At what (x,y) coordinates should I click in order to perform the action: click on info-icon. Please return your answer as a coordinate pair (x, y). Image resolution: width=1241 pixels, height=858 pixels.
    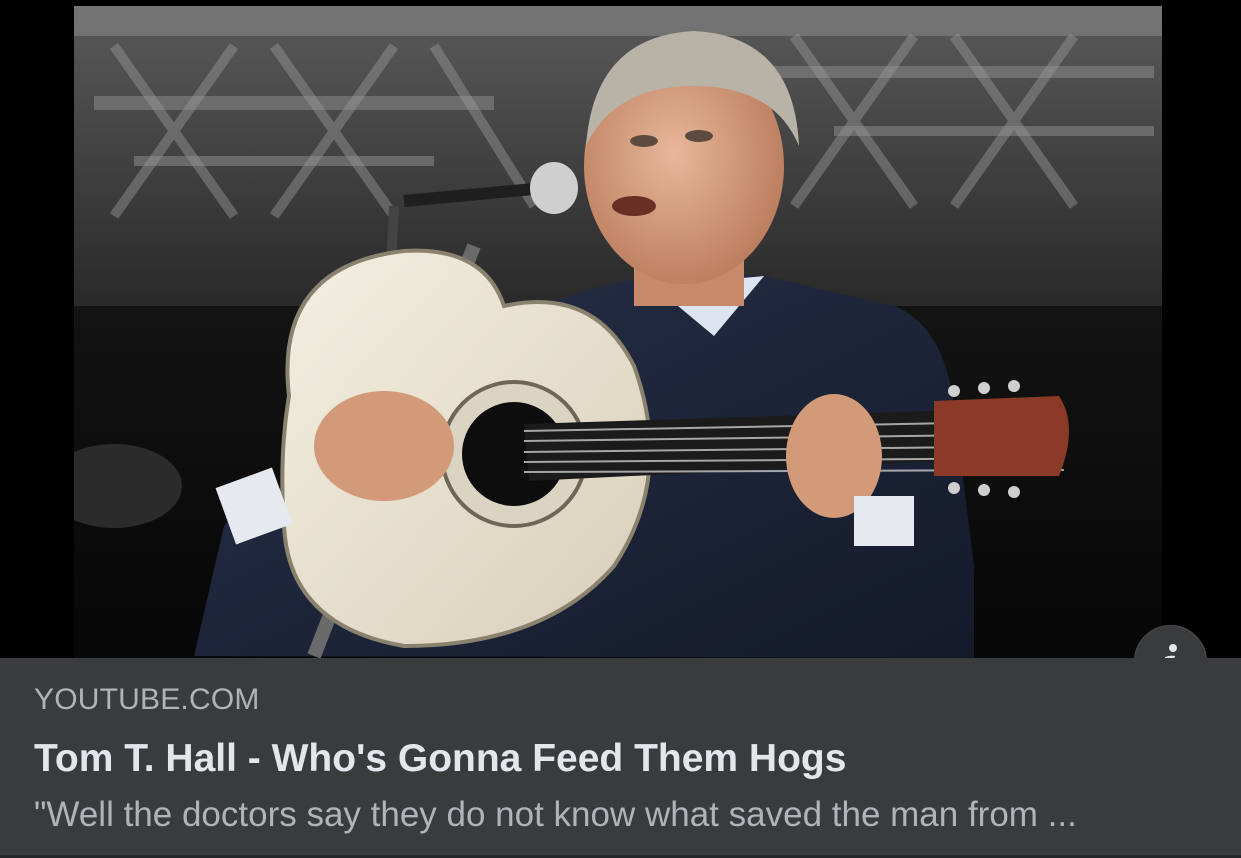
    Looking at the image, I should click on (1170, 650).